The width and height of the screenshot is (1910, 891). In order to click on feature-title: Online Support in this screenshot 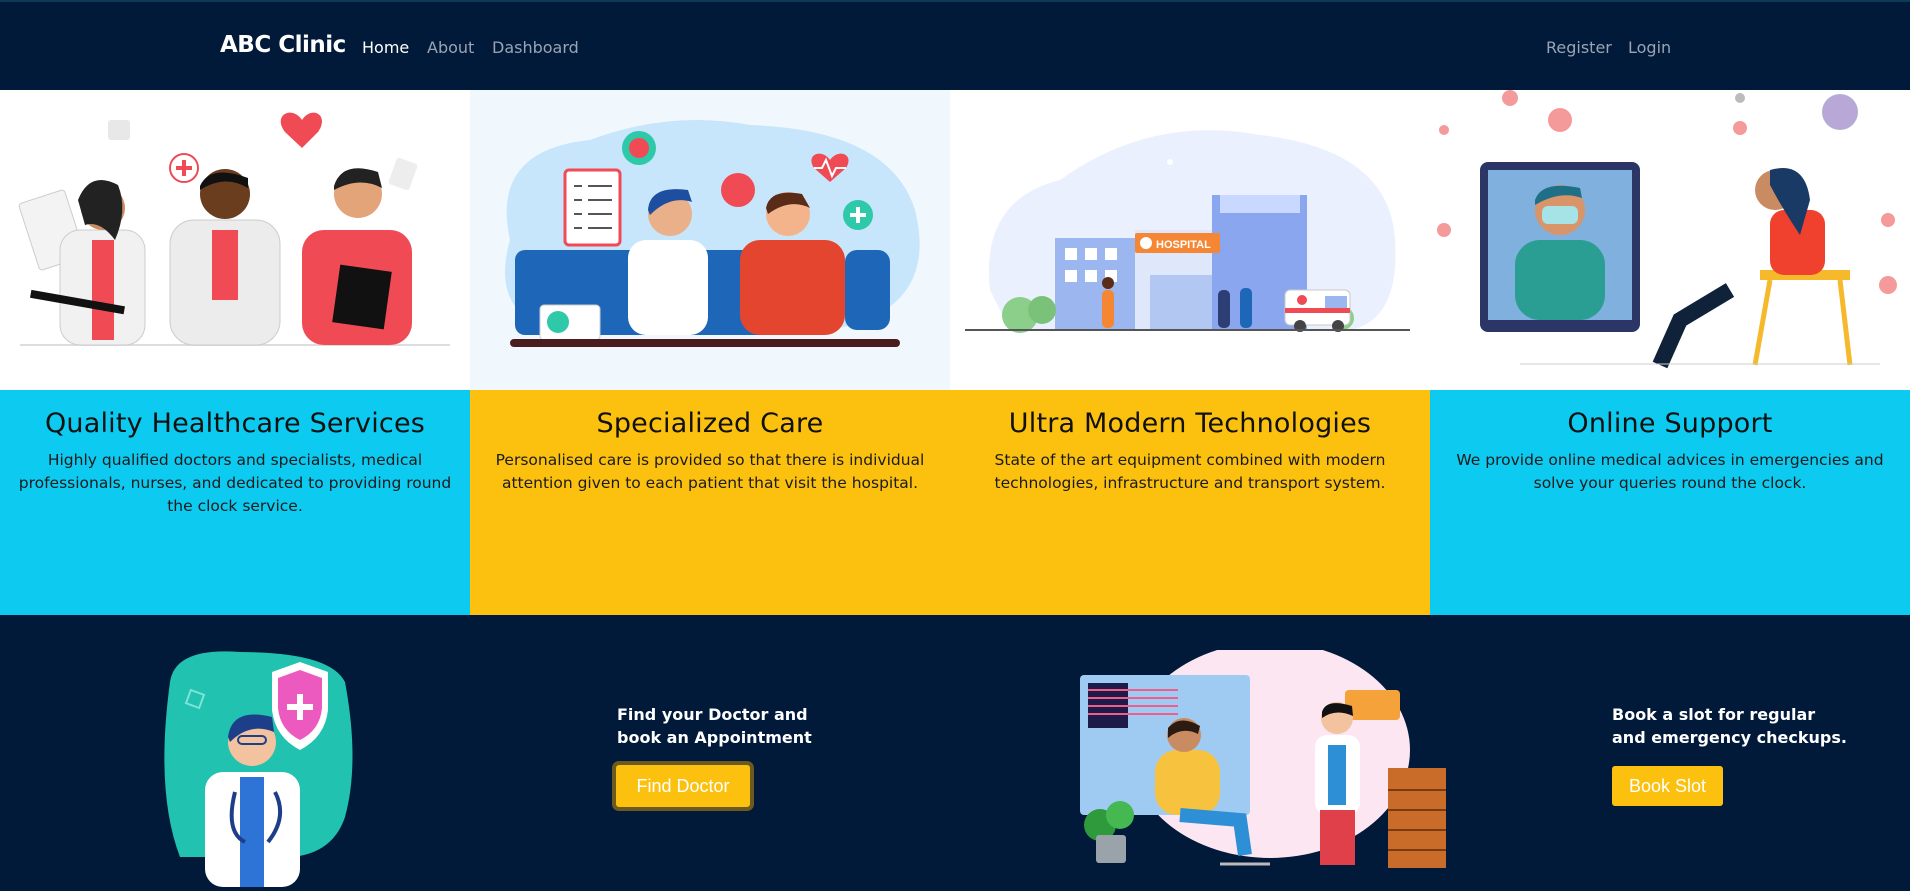, I will do `click(1670, 423)`.